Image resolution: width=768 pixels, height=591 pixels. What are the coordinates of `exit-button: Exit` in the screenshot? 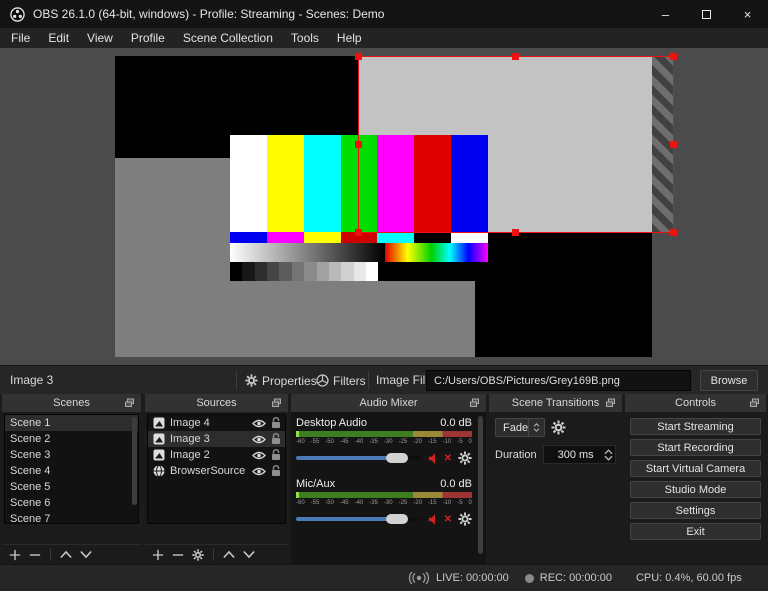 It's located at (695, 531).